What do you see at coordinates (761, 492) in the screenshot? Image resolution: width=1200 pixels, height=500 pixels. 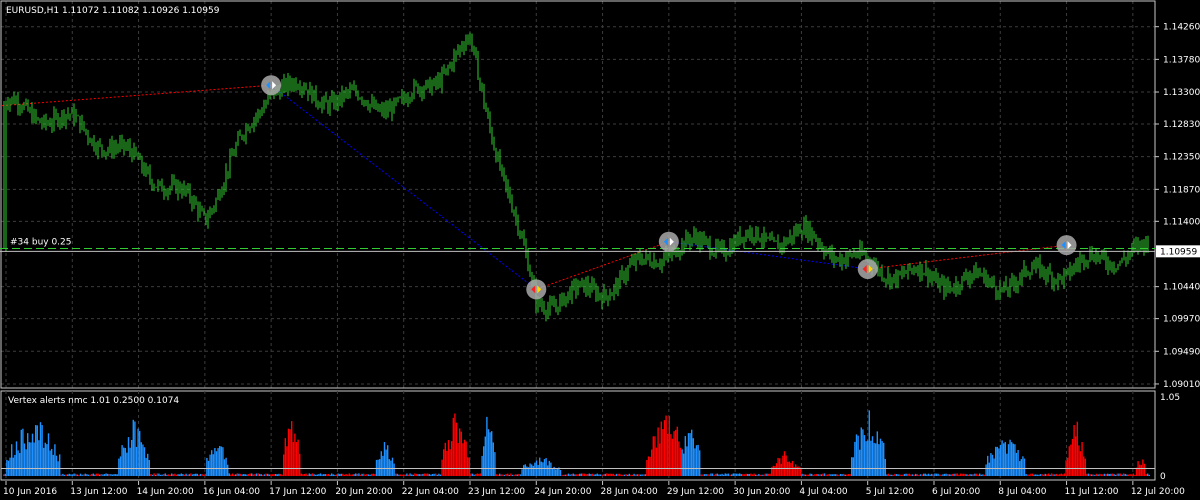 I see `time-tick-label: 30 Jun 20:00` at bounding box center [761, 492].